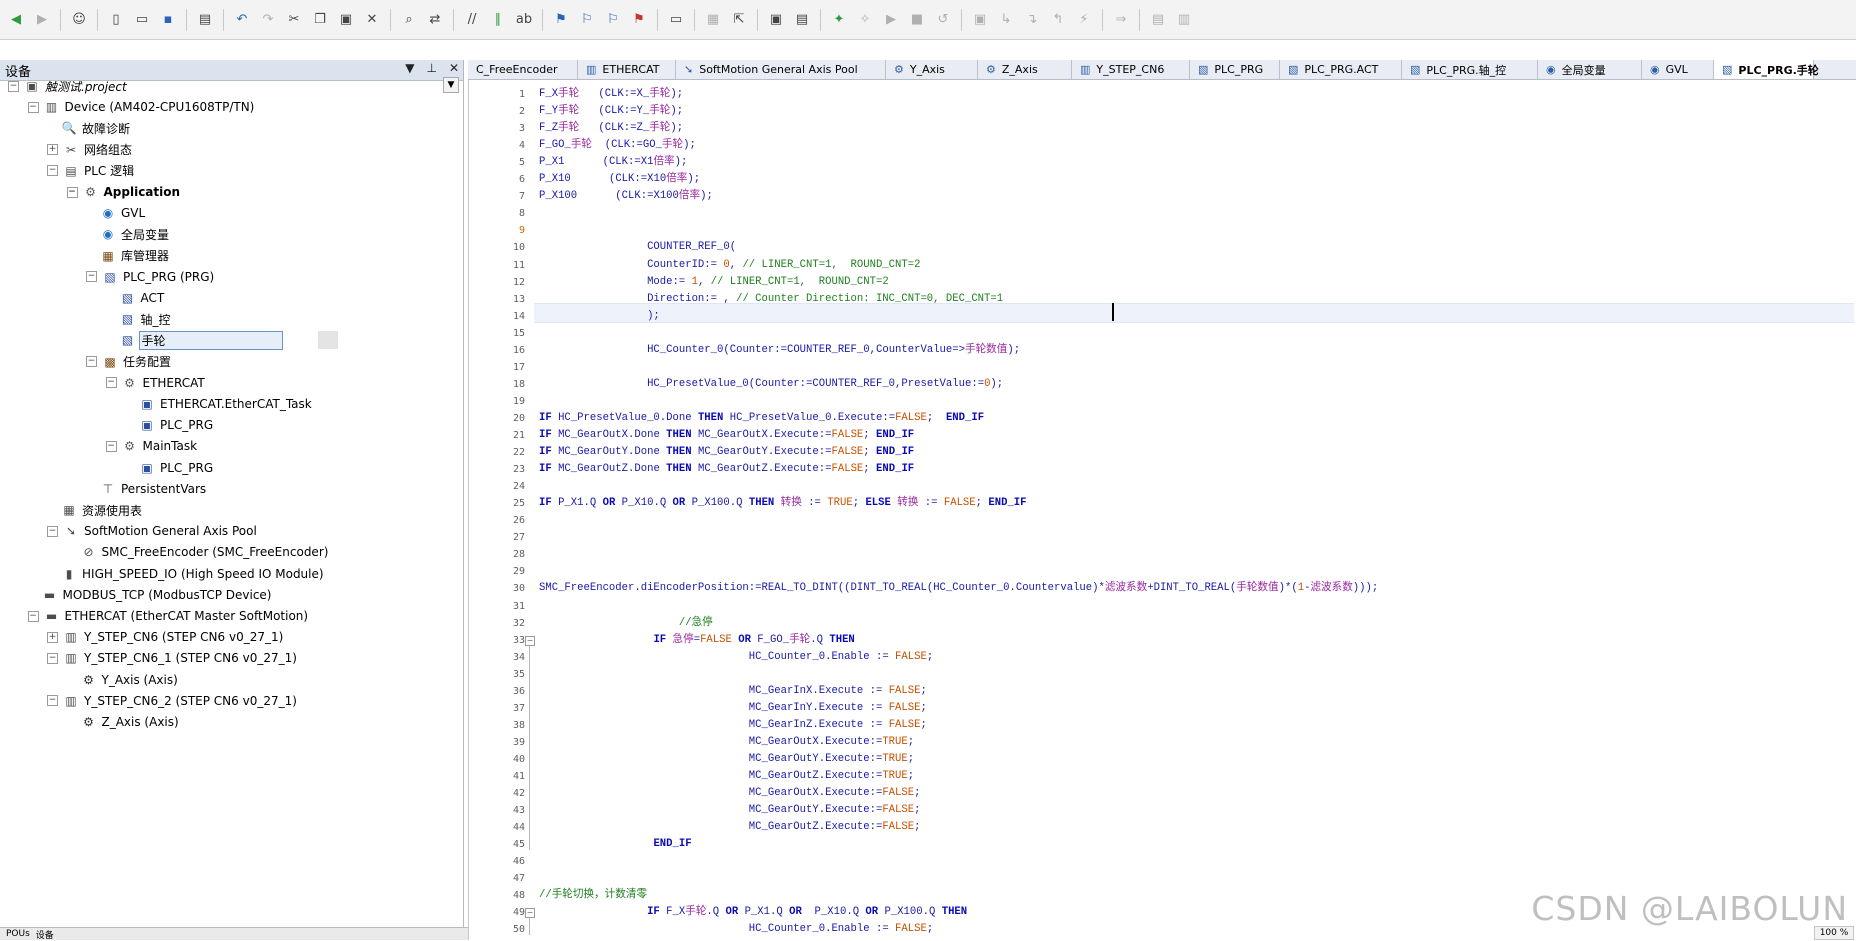  Describe the element at coordinates (167, 616) in the screenshot. I see `tree-item: − ▬ ETHERCAT (EtherCAT Master SoftMotion)` at that location.